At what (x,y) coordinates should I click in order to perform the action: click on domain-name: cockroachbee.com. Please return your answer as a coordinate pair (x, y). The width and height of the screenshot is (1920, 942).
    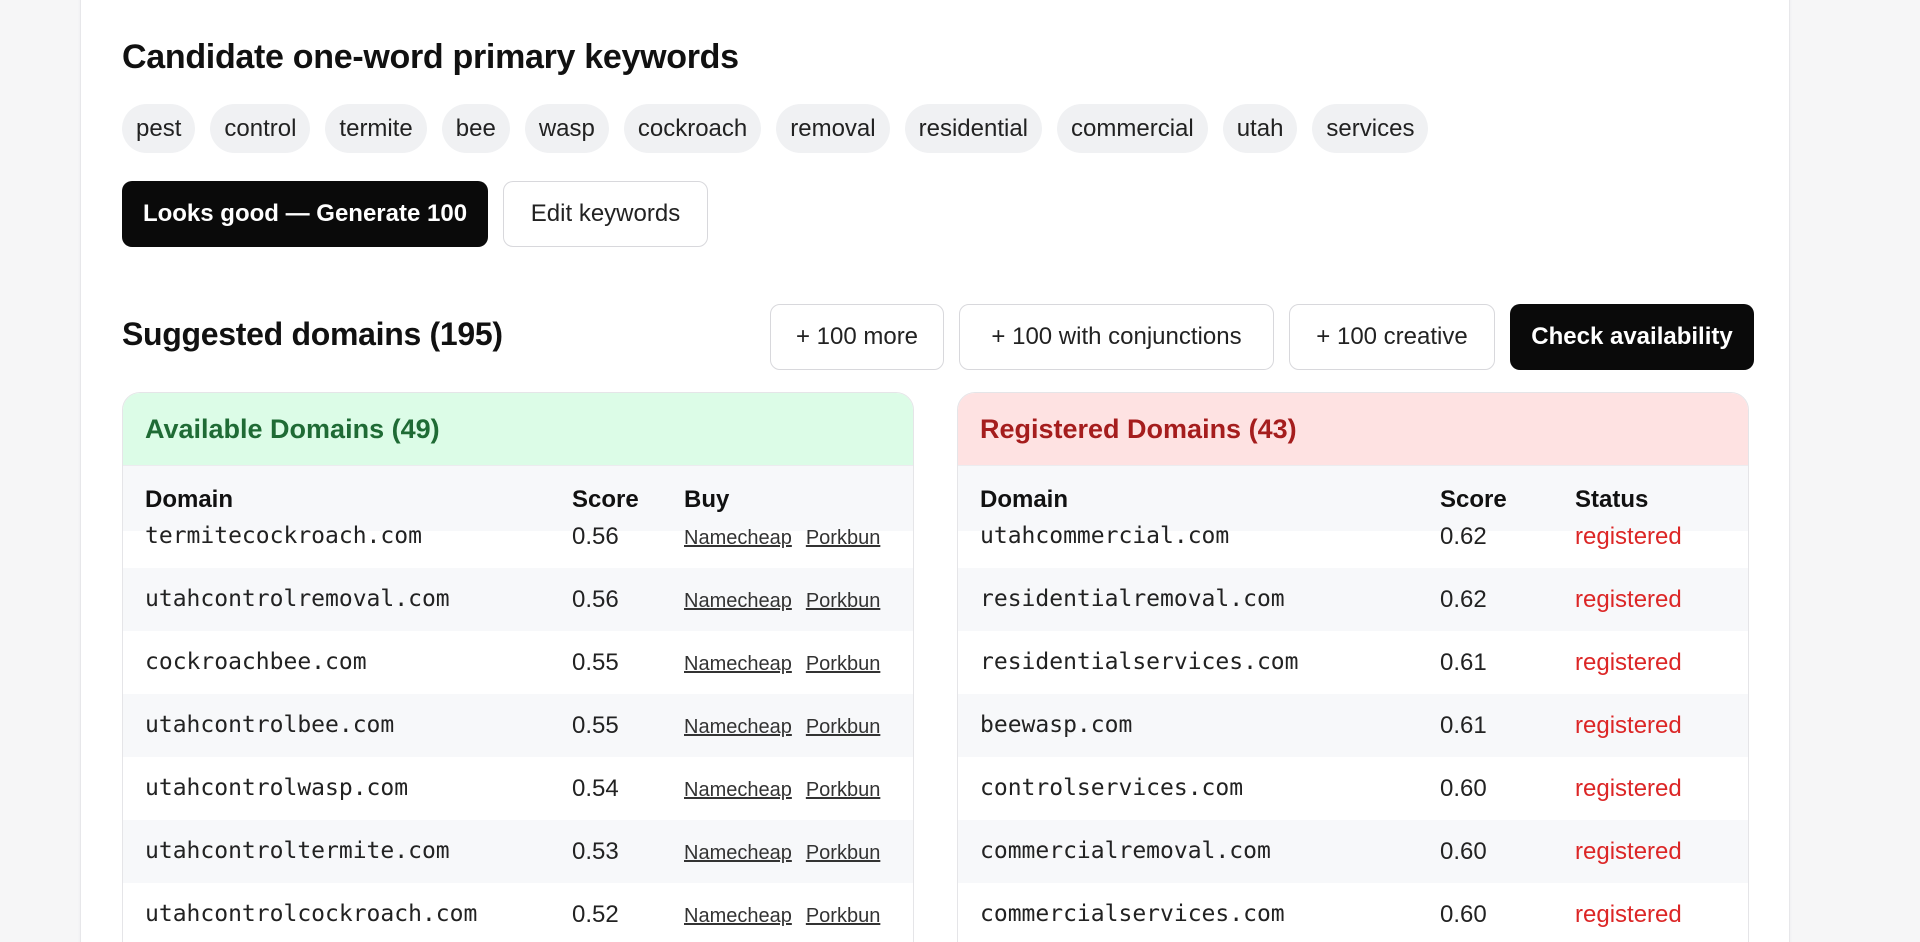
    Looking at the image, I should click on (256, 662).